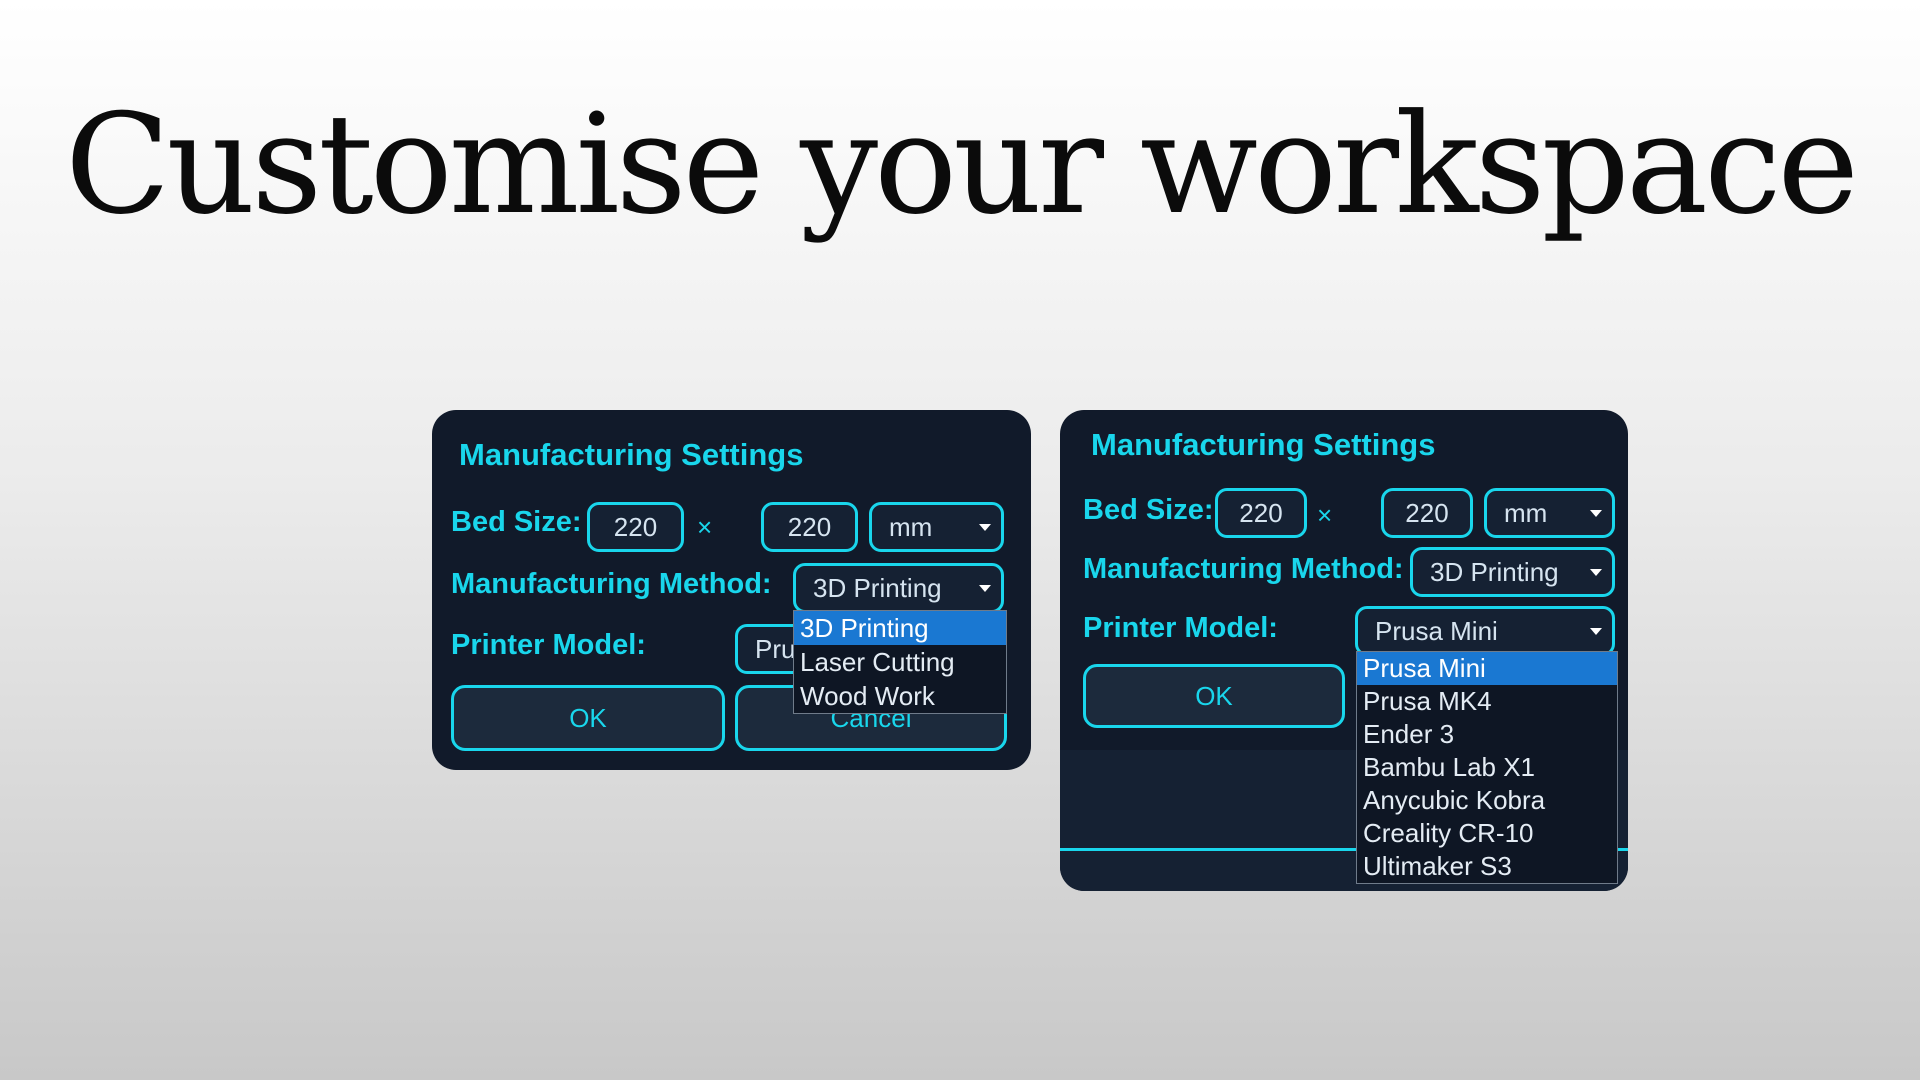  I want to click on printer-model-select: Prusa Mini, so click(1485, 631).